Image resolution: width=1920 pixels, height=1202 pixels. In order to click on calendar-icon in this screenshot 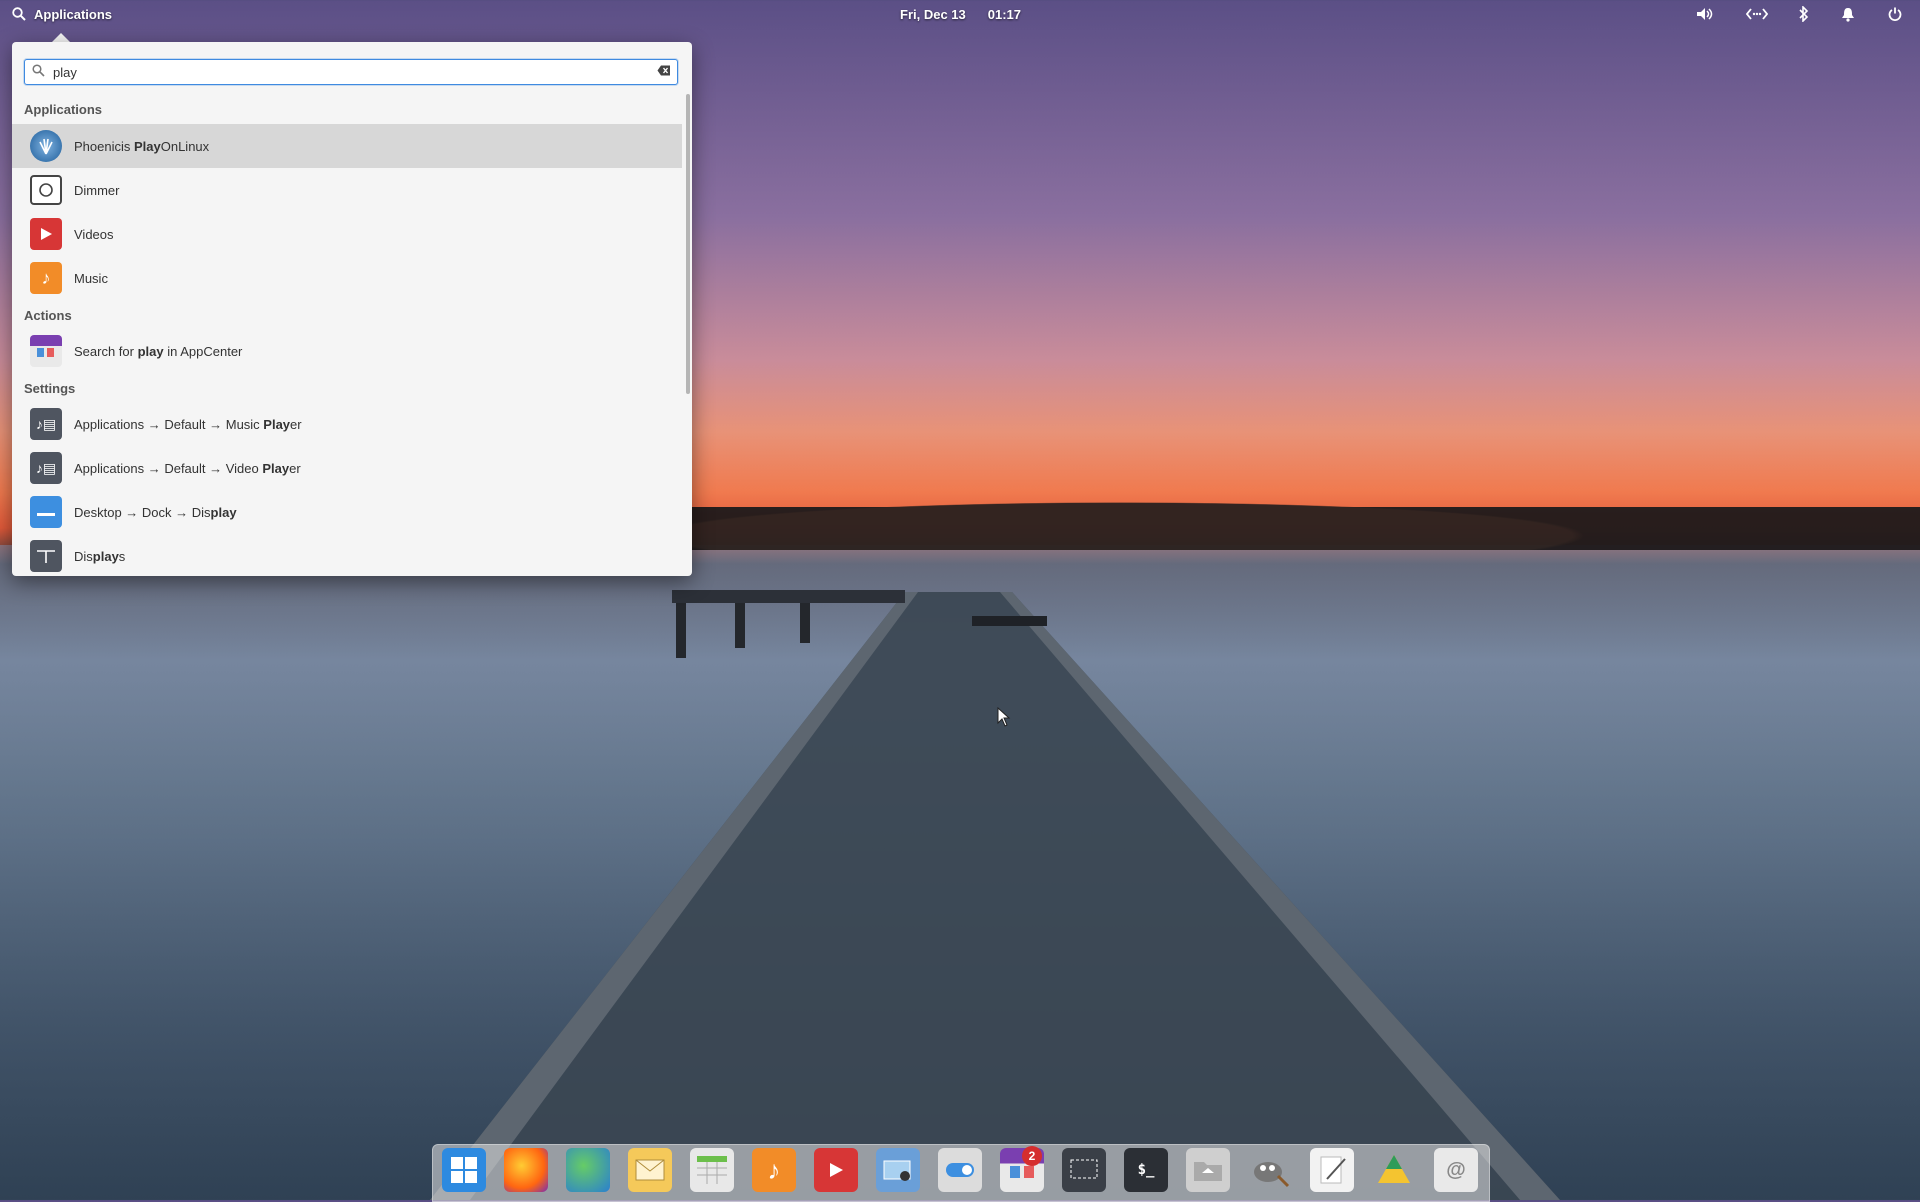, I will do `click(712, 1170)`.